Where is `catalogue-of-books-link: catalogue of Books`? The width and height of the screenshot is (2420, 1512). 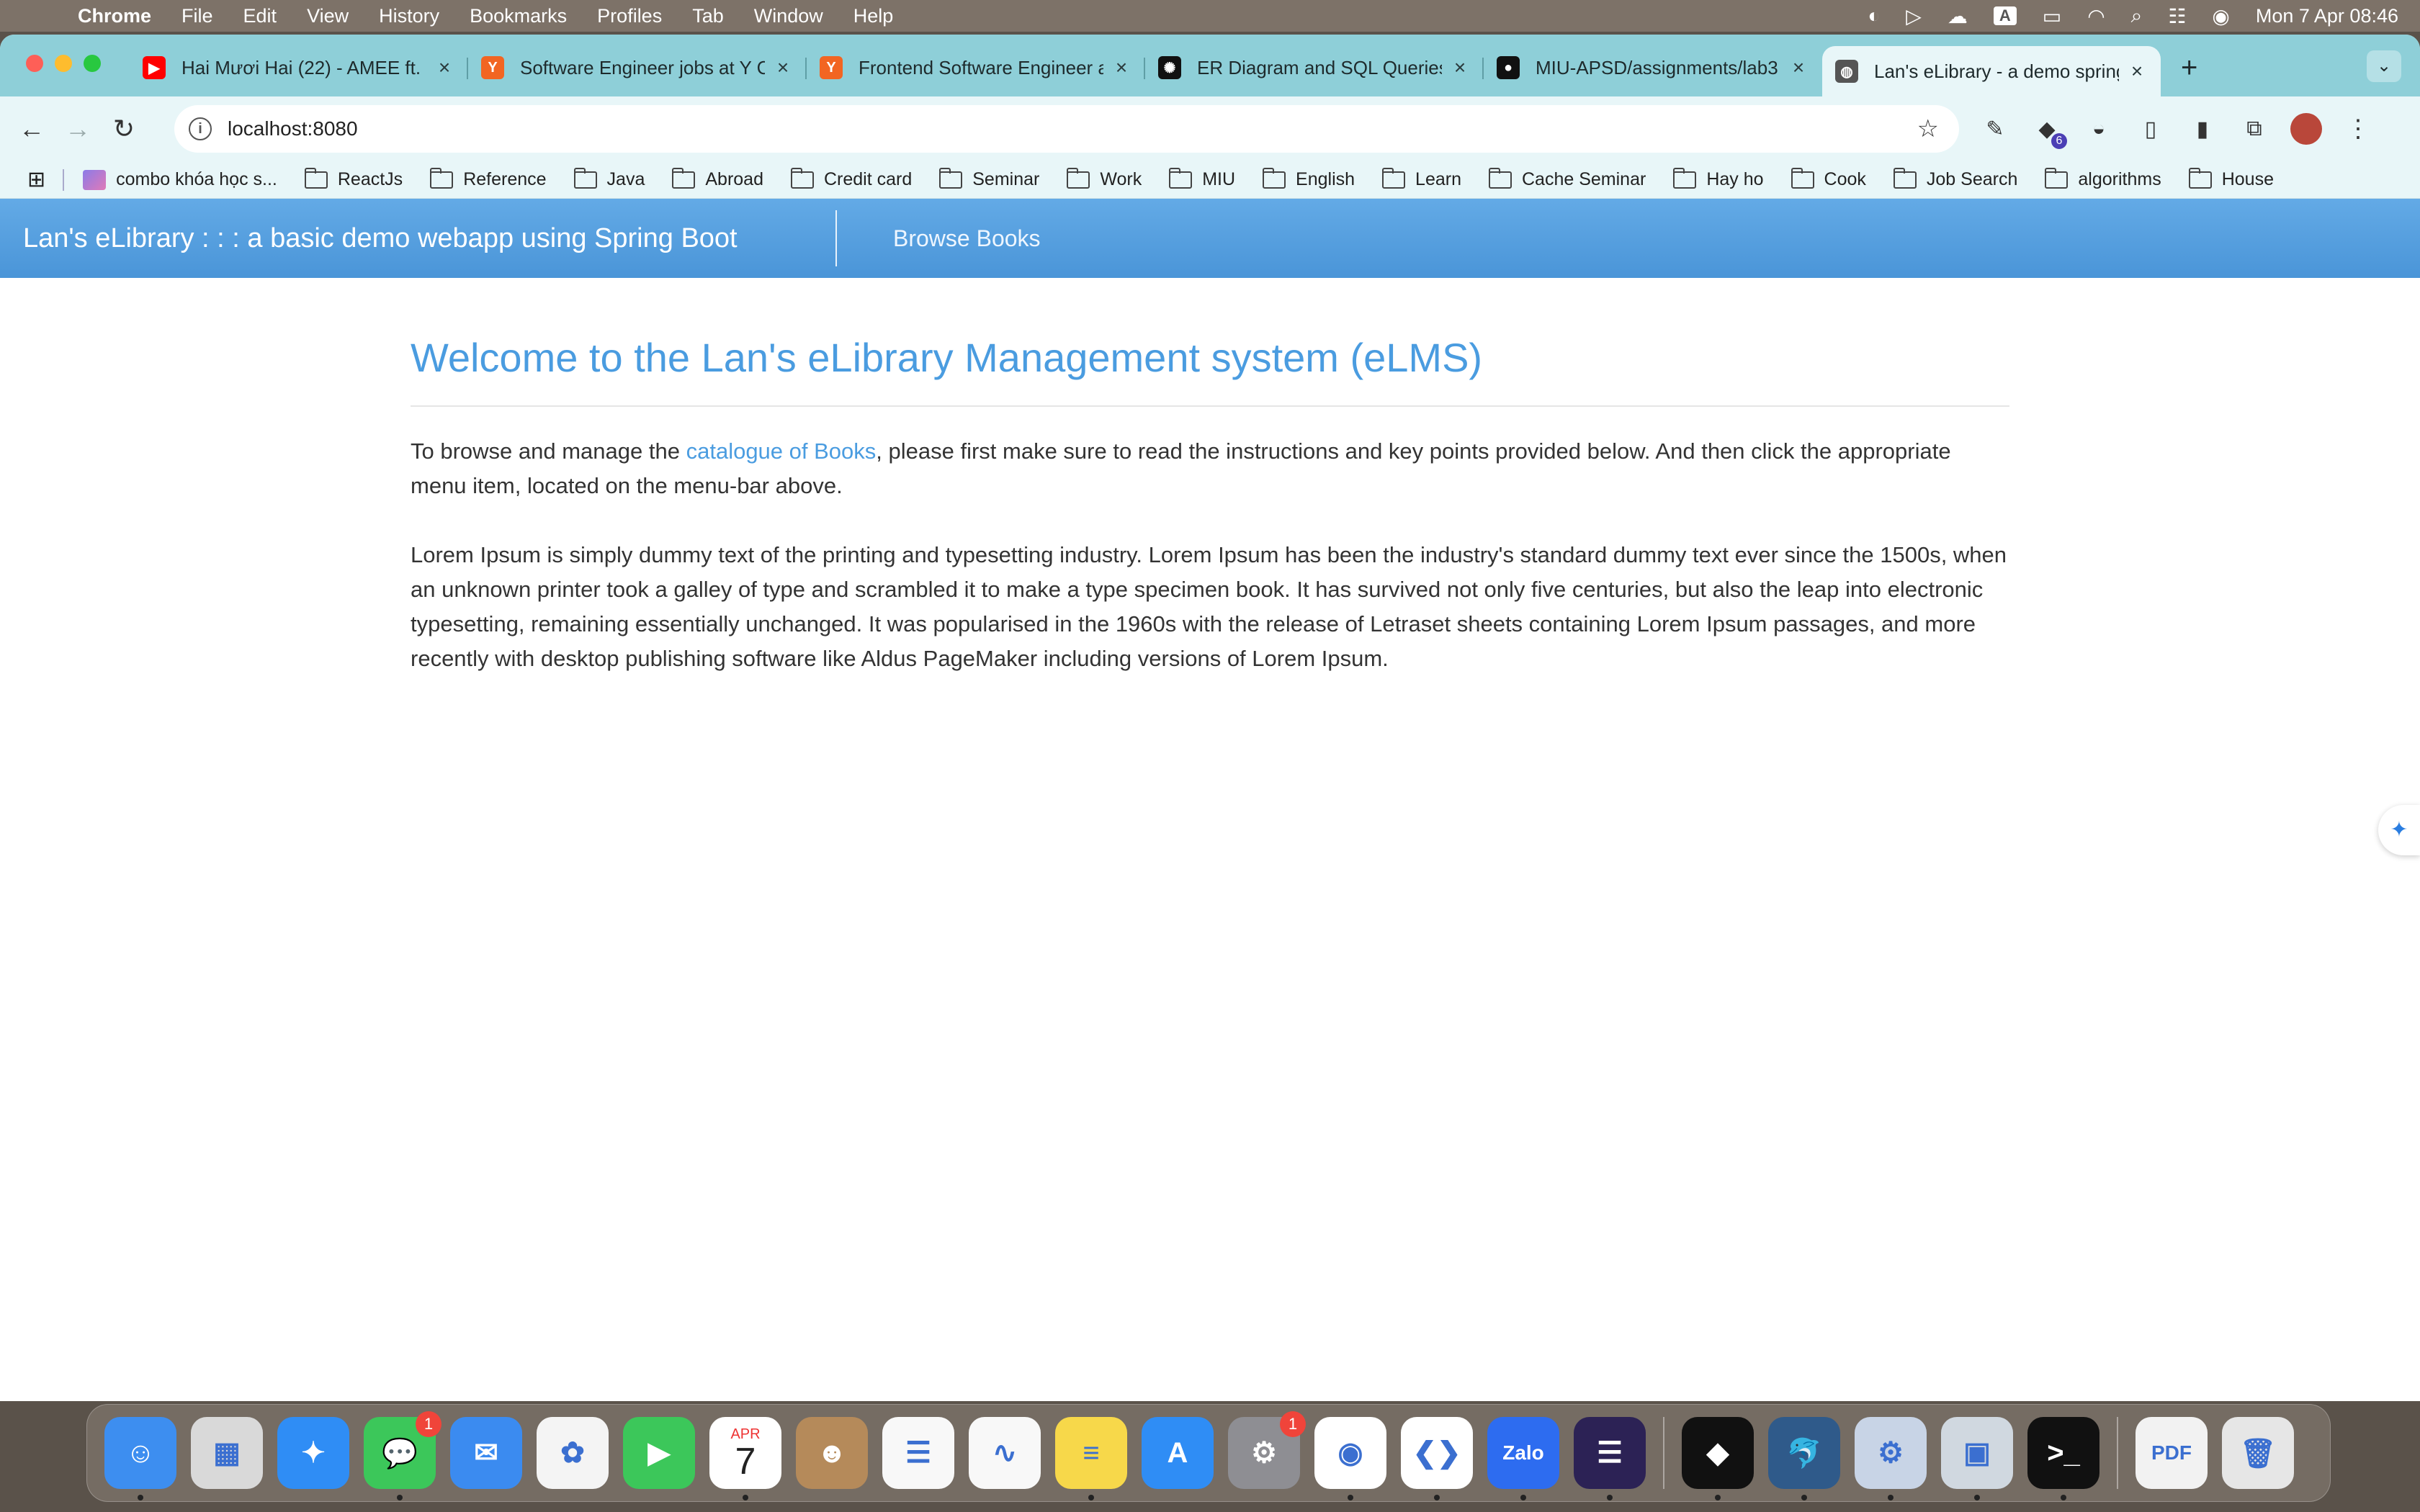
catalogue-of-books-link: catalogue of Books is located at coordinates (781, 451).